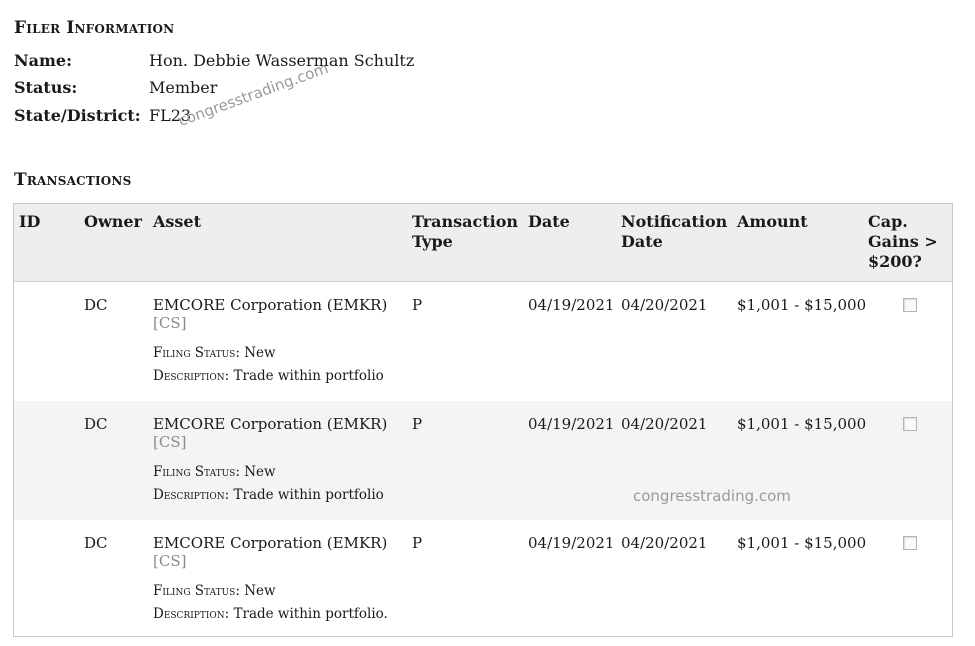 This screenshot has width=975, height=646. What do you see at coordinates (712, 496) in the screenshot?
I see `watermark-center: congresstrading.com` at bounding box center [712, 496].